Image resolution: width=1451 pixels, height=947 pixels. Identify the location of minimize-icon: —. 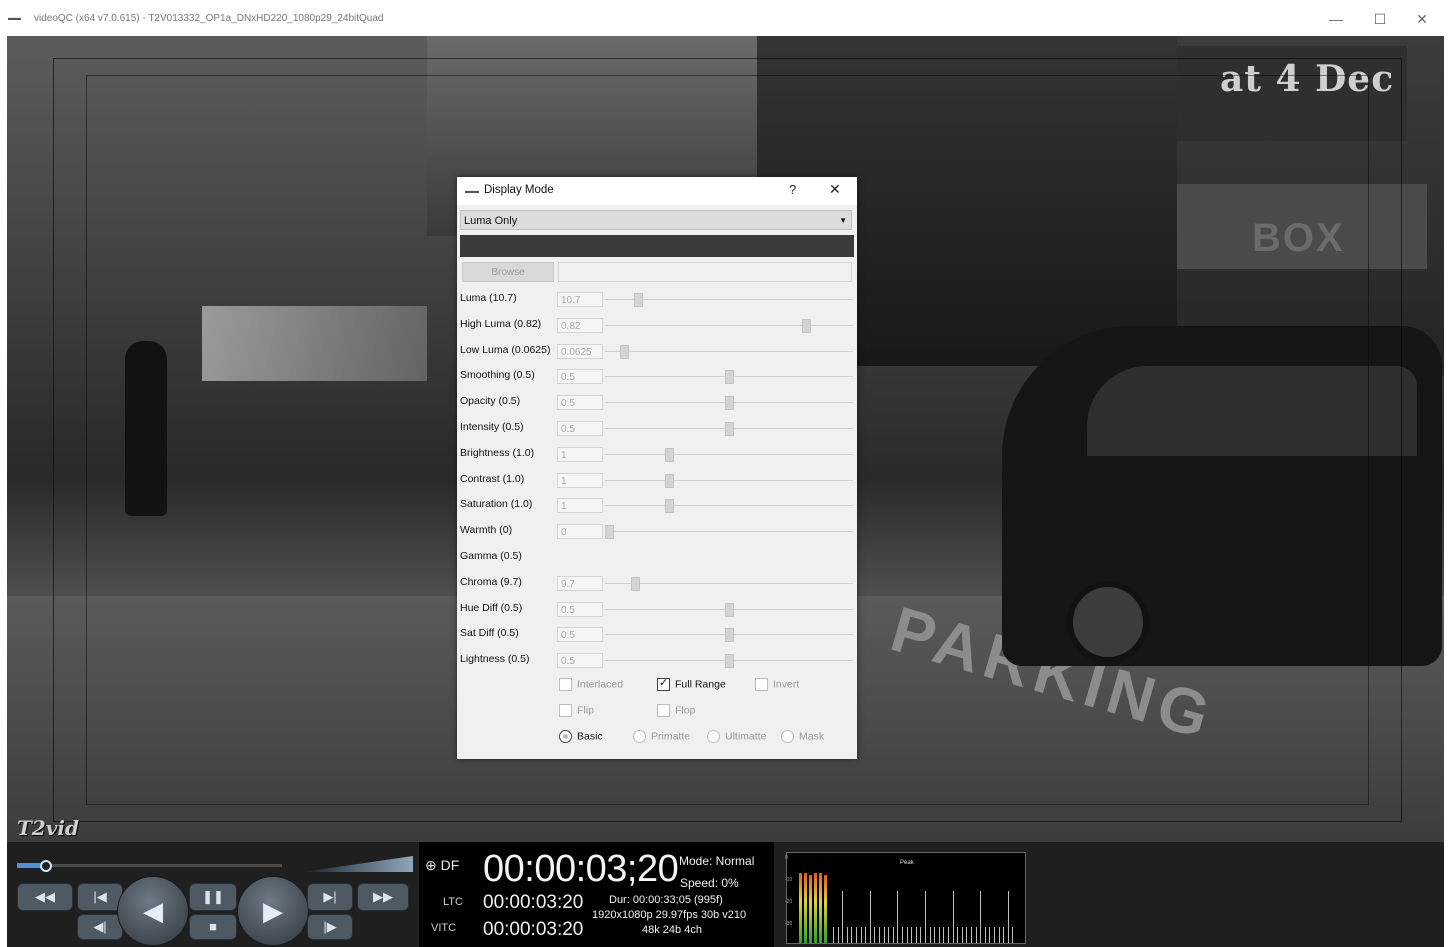
(1336, 19).